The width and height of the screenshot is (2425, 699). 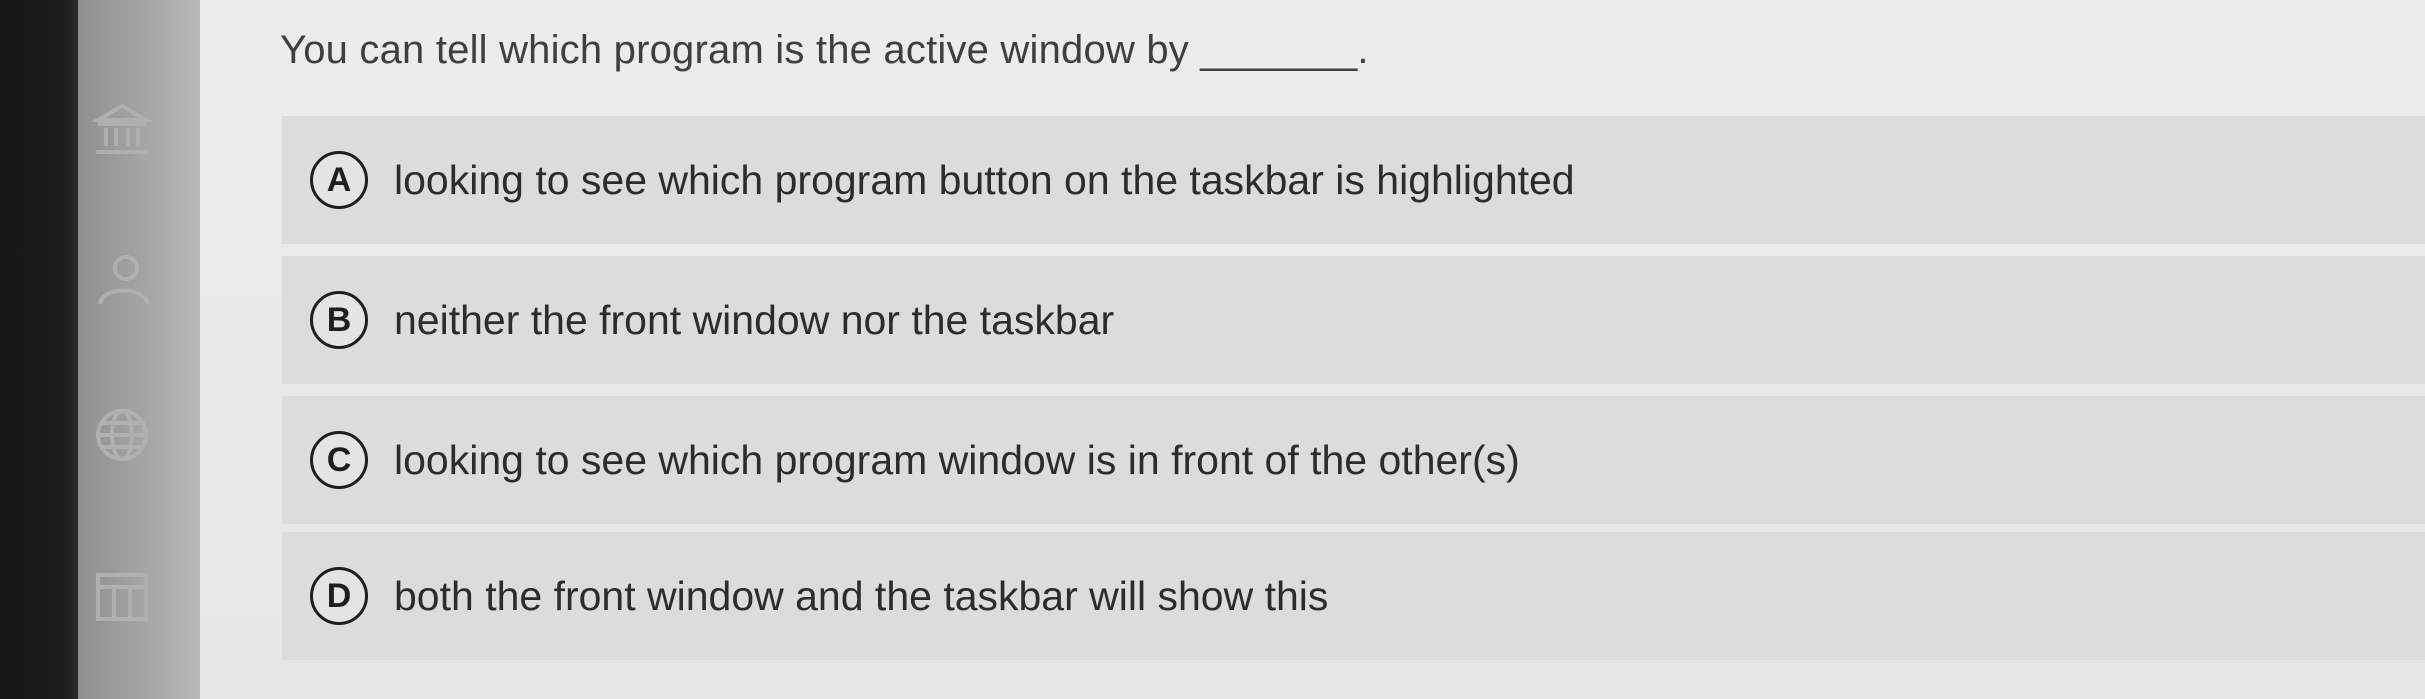 What do you see at coordinates (122, 130) in the screenshot?
I see `institution-icon` at bounding box center [122, 130].